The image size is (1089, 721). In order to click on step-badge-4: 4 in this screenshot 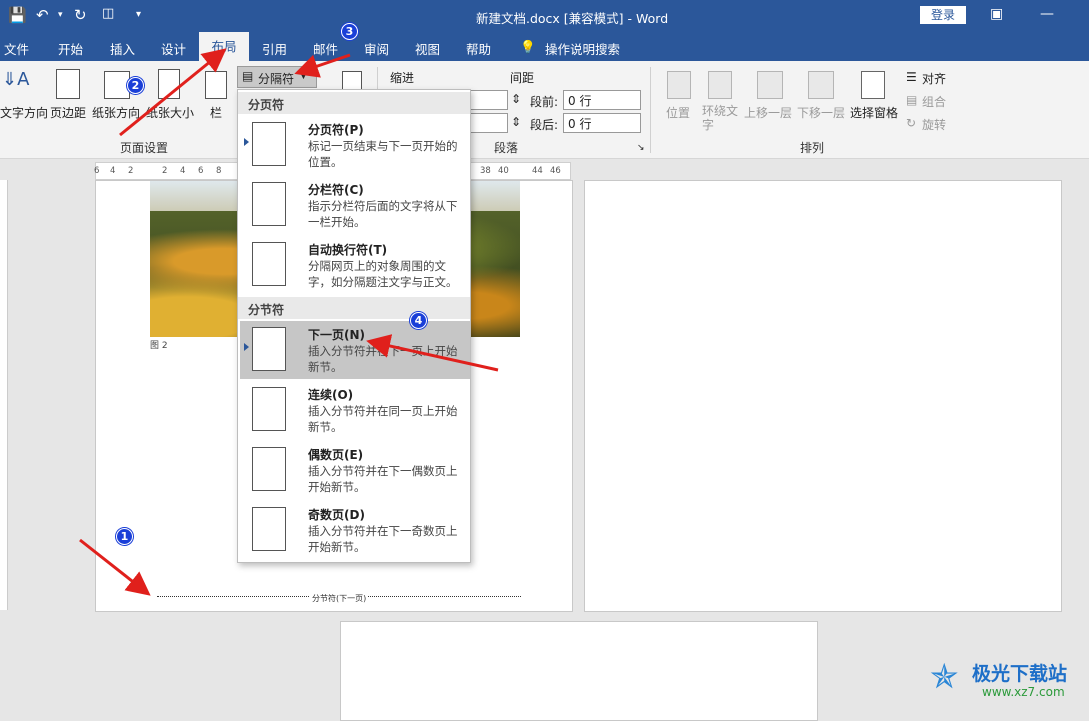, I will do `click(418, 320)`.